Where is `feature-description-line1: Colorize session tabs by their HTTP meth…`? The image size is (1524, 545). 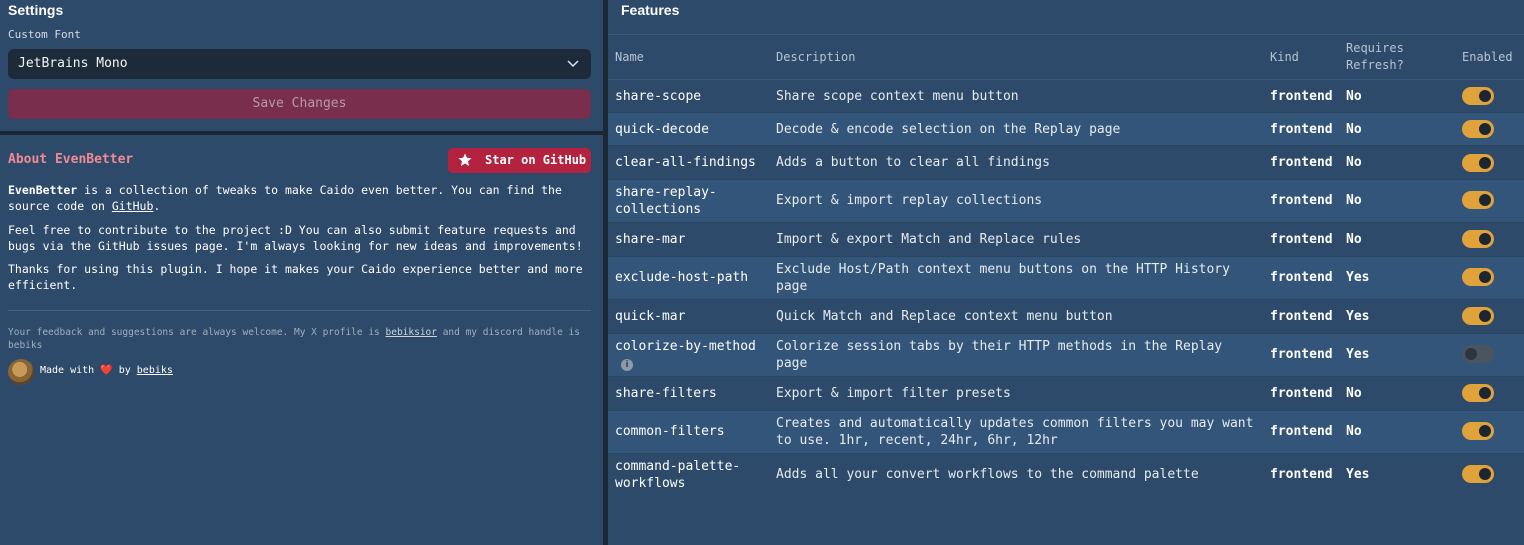
feature-description-line1: Colorize session tabs by their HTTP meth… is located at coordinates (999, 346).